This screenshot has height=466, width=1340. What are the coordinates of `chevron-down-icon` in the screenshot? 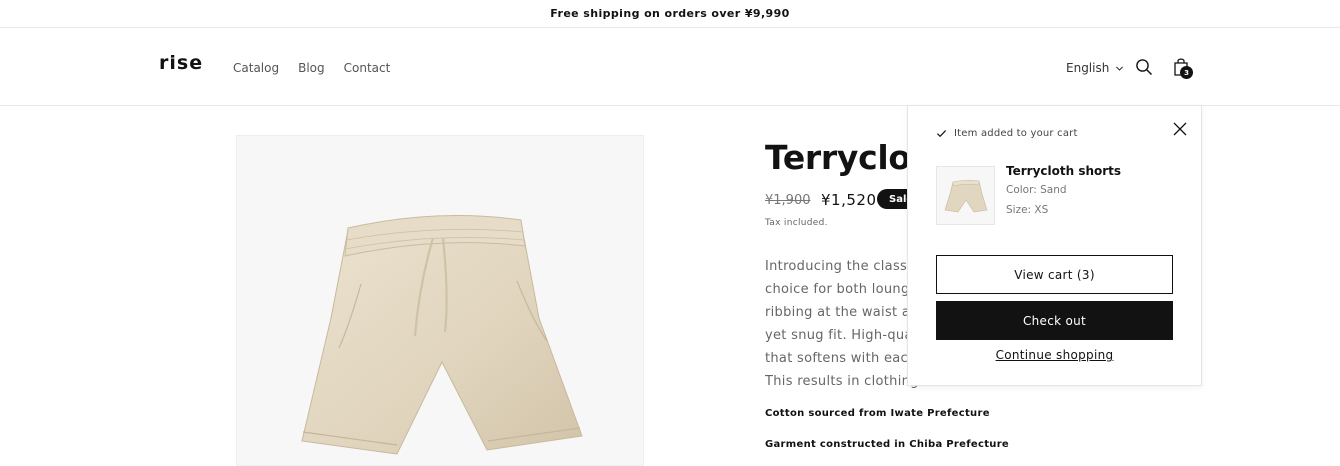 It's located at (1120, 68).